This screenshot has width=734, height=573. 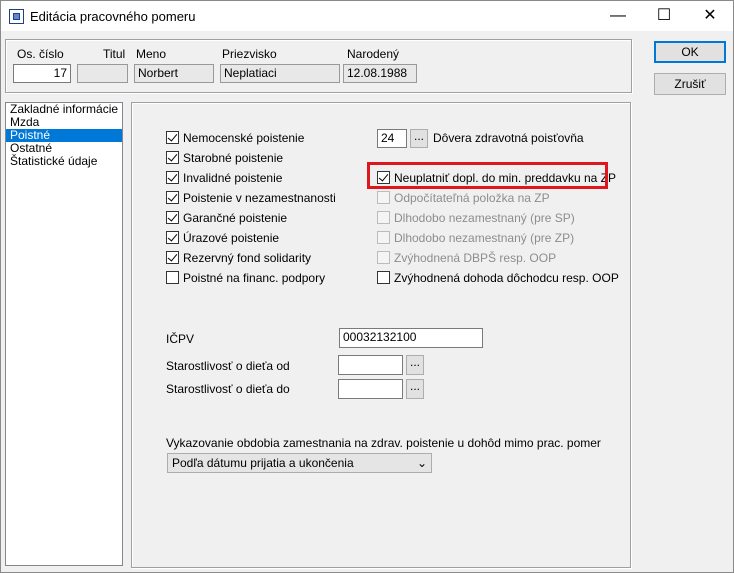 I want to click on titul-label: Titul, so click(x=114, y=54).